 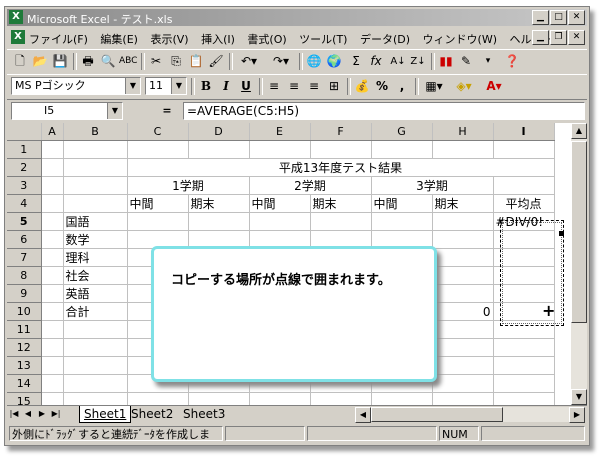 I want to click on vertical-scroll-thumb, so click(x=579, y=232).